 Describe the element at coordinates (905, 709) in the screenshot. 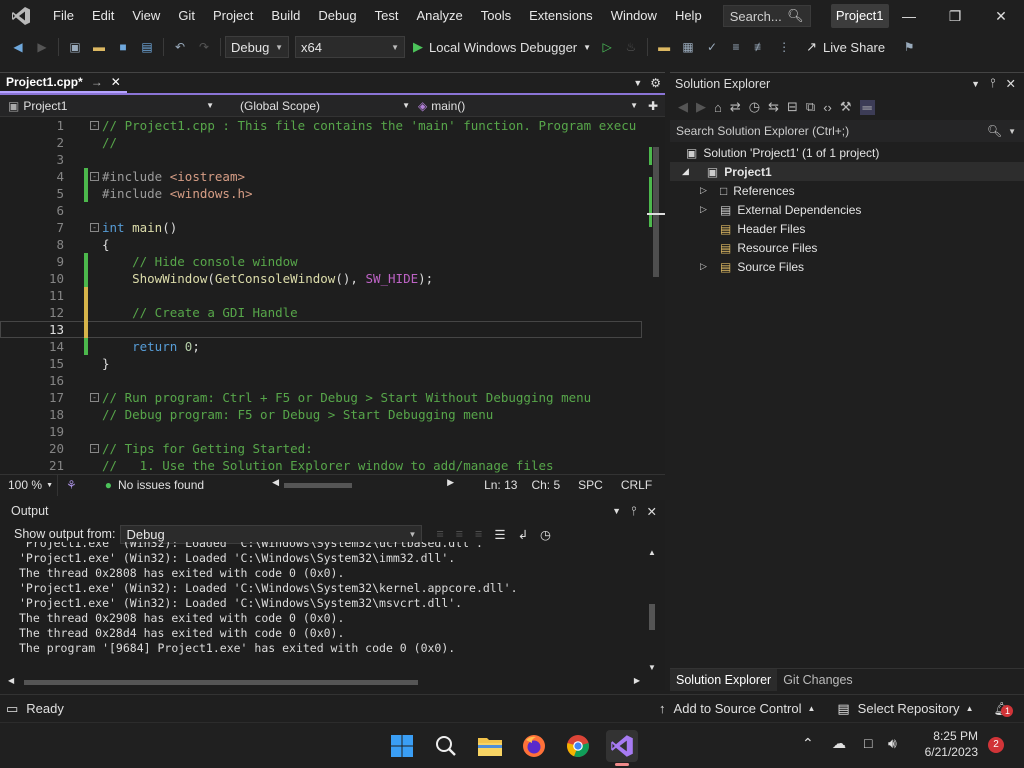

I see `select-repository-button: ▤ Select Repository ▲` at that location.